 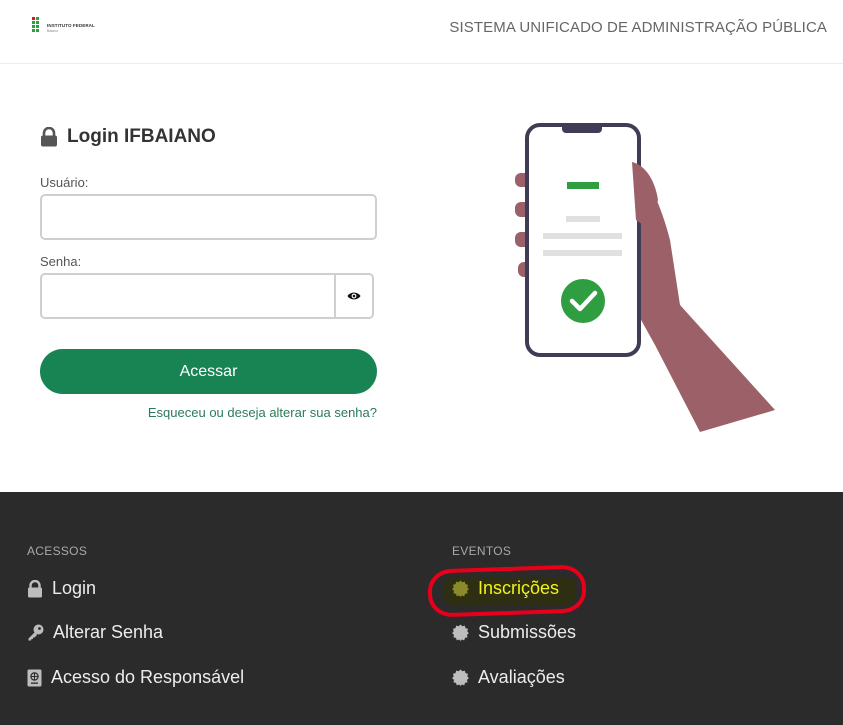 What do you see at coordinates (208, 371) in the screenshot?
I see `submit-button: Acessar` at bounding box center [208, 371].